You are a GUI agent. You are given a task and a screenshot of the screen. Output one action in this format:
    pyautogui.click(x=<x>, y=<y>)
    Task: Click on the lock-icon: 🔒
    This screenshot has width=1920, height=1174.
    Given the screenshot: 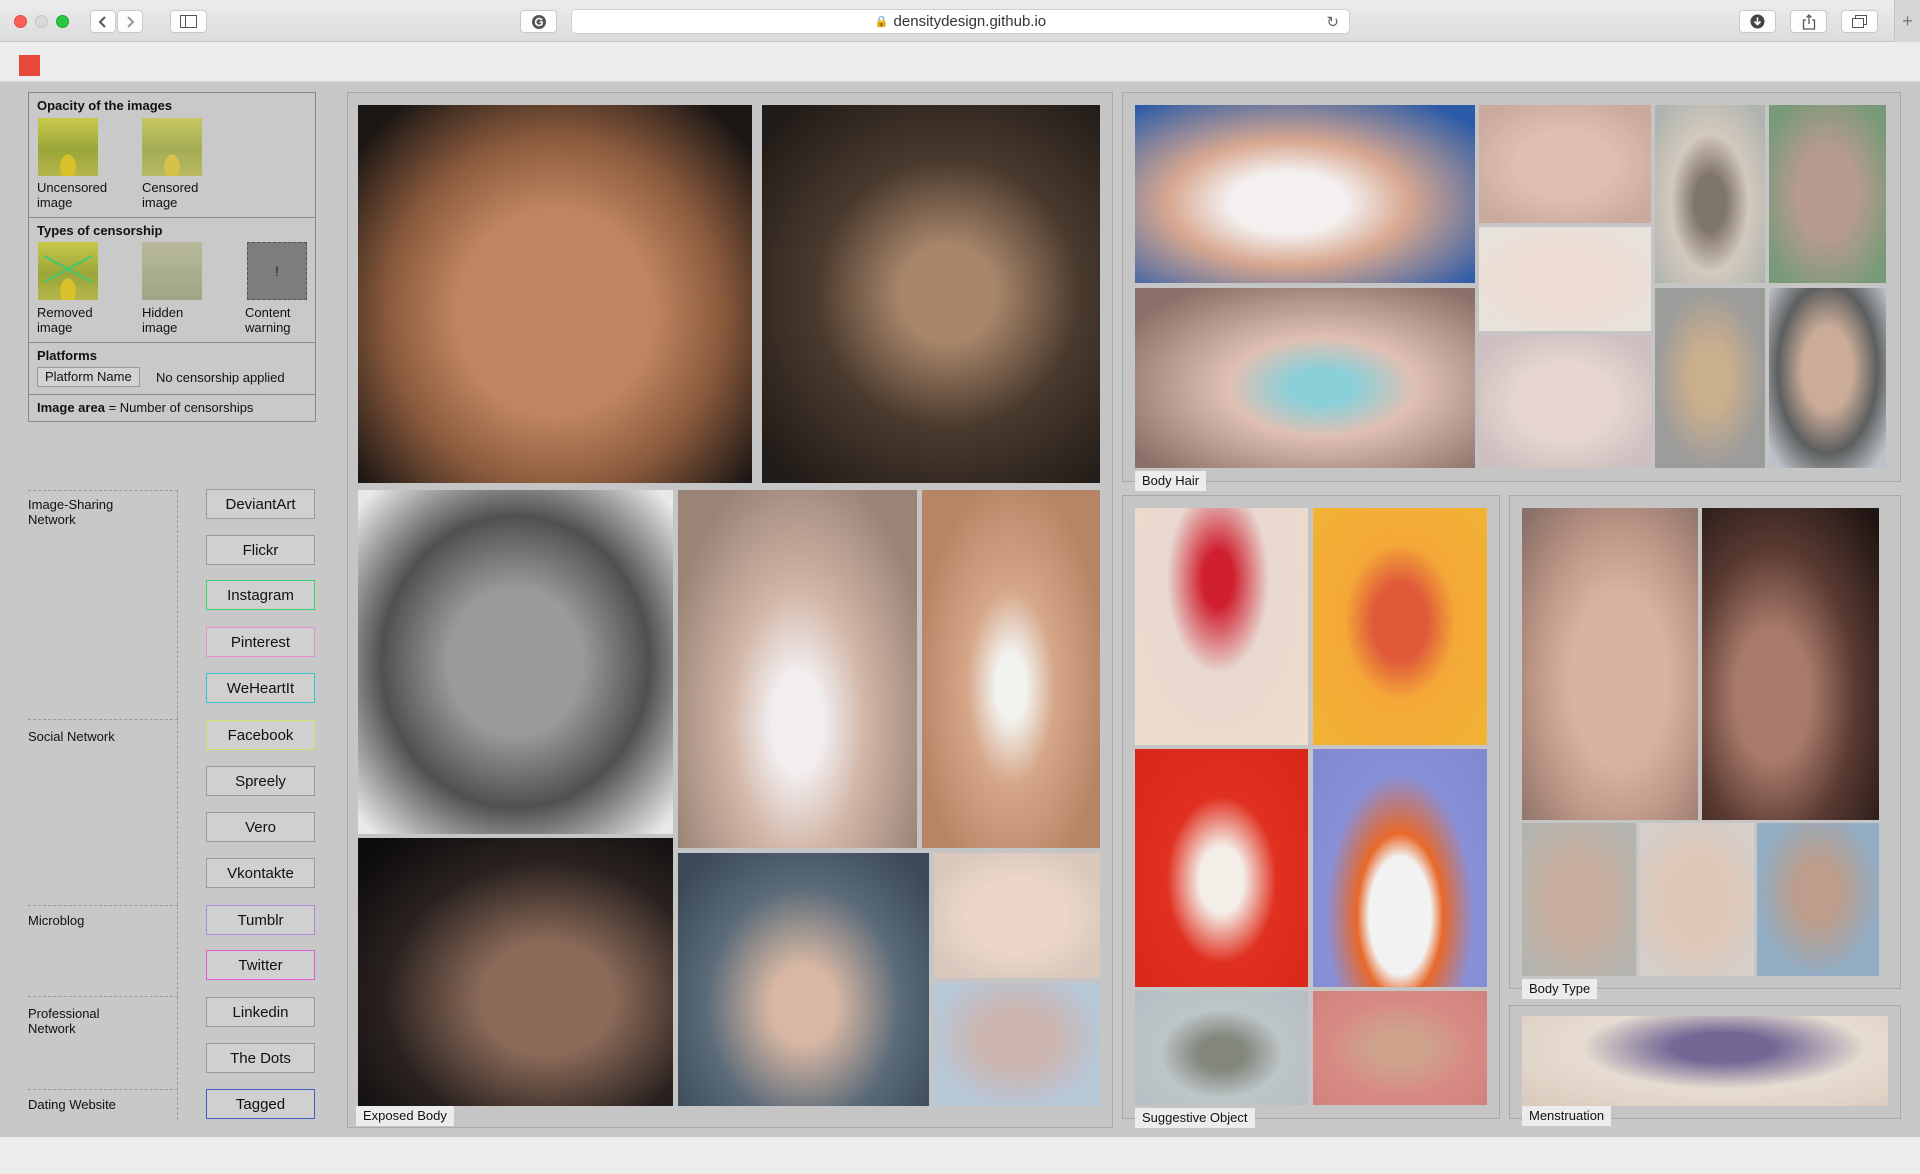 What is the action you would take?
    pyautogui.click(x=881, y=22)
    